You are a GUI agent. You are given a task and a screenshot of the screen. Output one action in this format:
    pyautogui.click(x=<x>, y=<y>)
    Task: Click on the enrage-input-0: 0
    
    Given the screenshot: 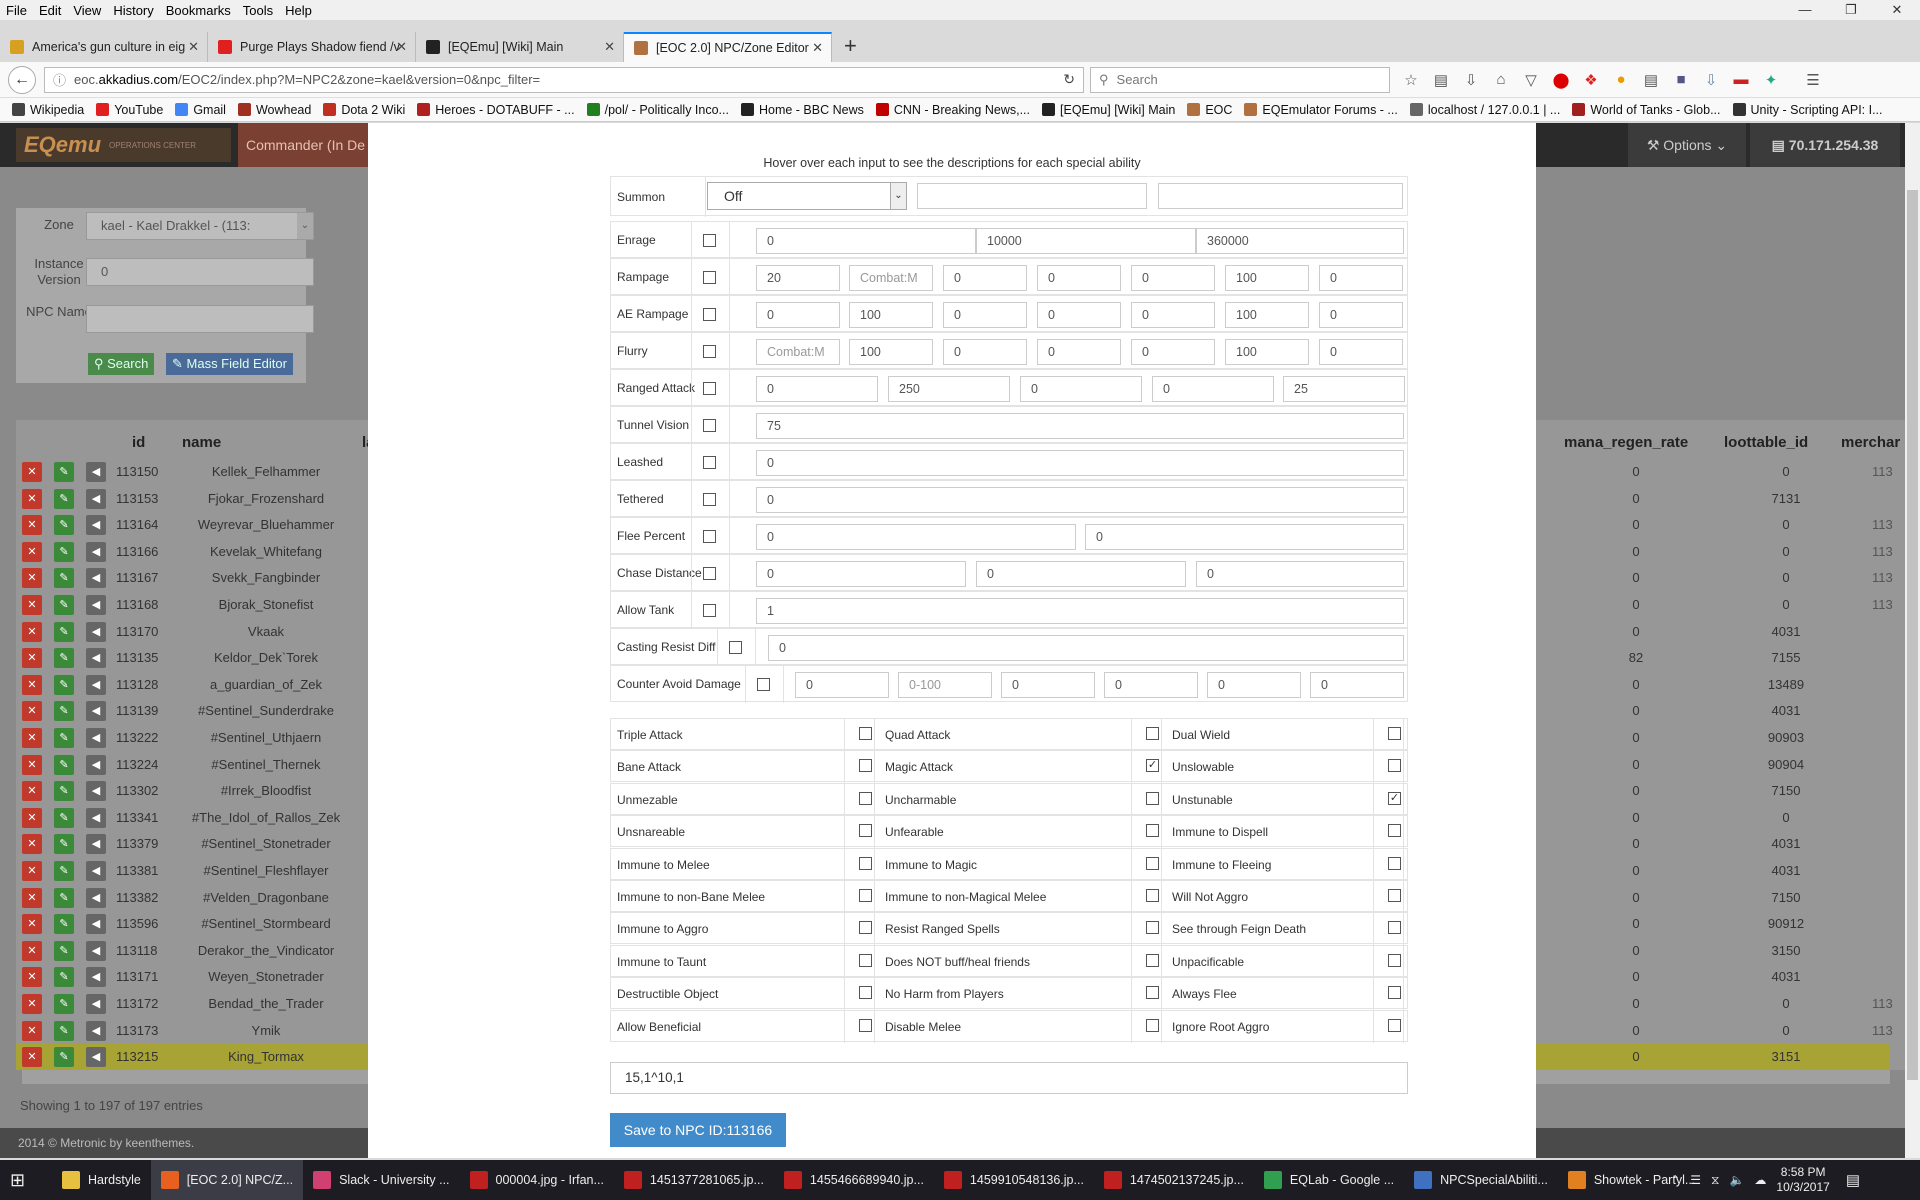 What is the action you would take?
    pyautogui.click(x=866, y=241)
    